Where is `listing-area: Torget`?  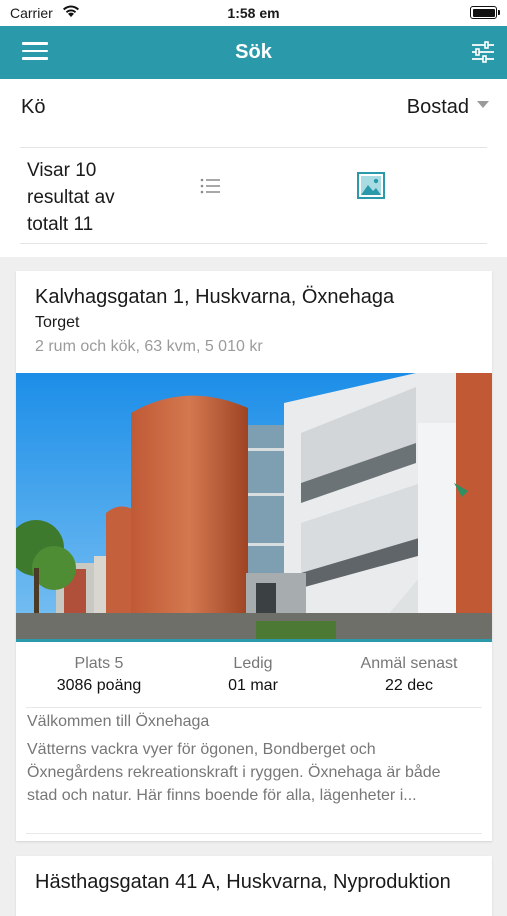 listing-area: Torget is located at coordinates (57, 322).